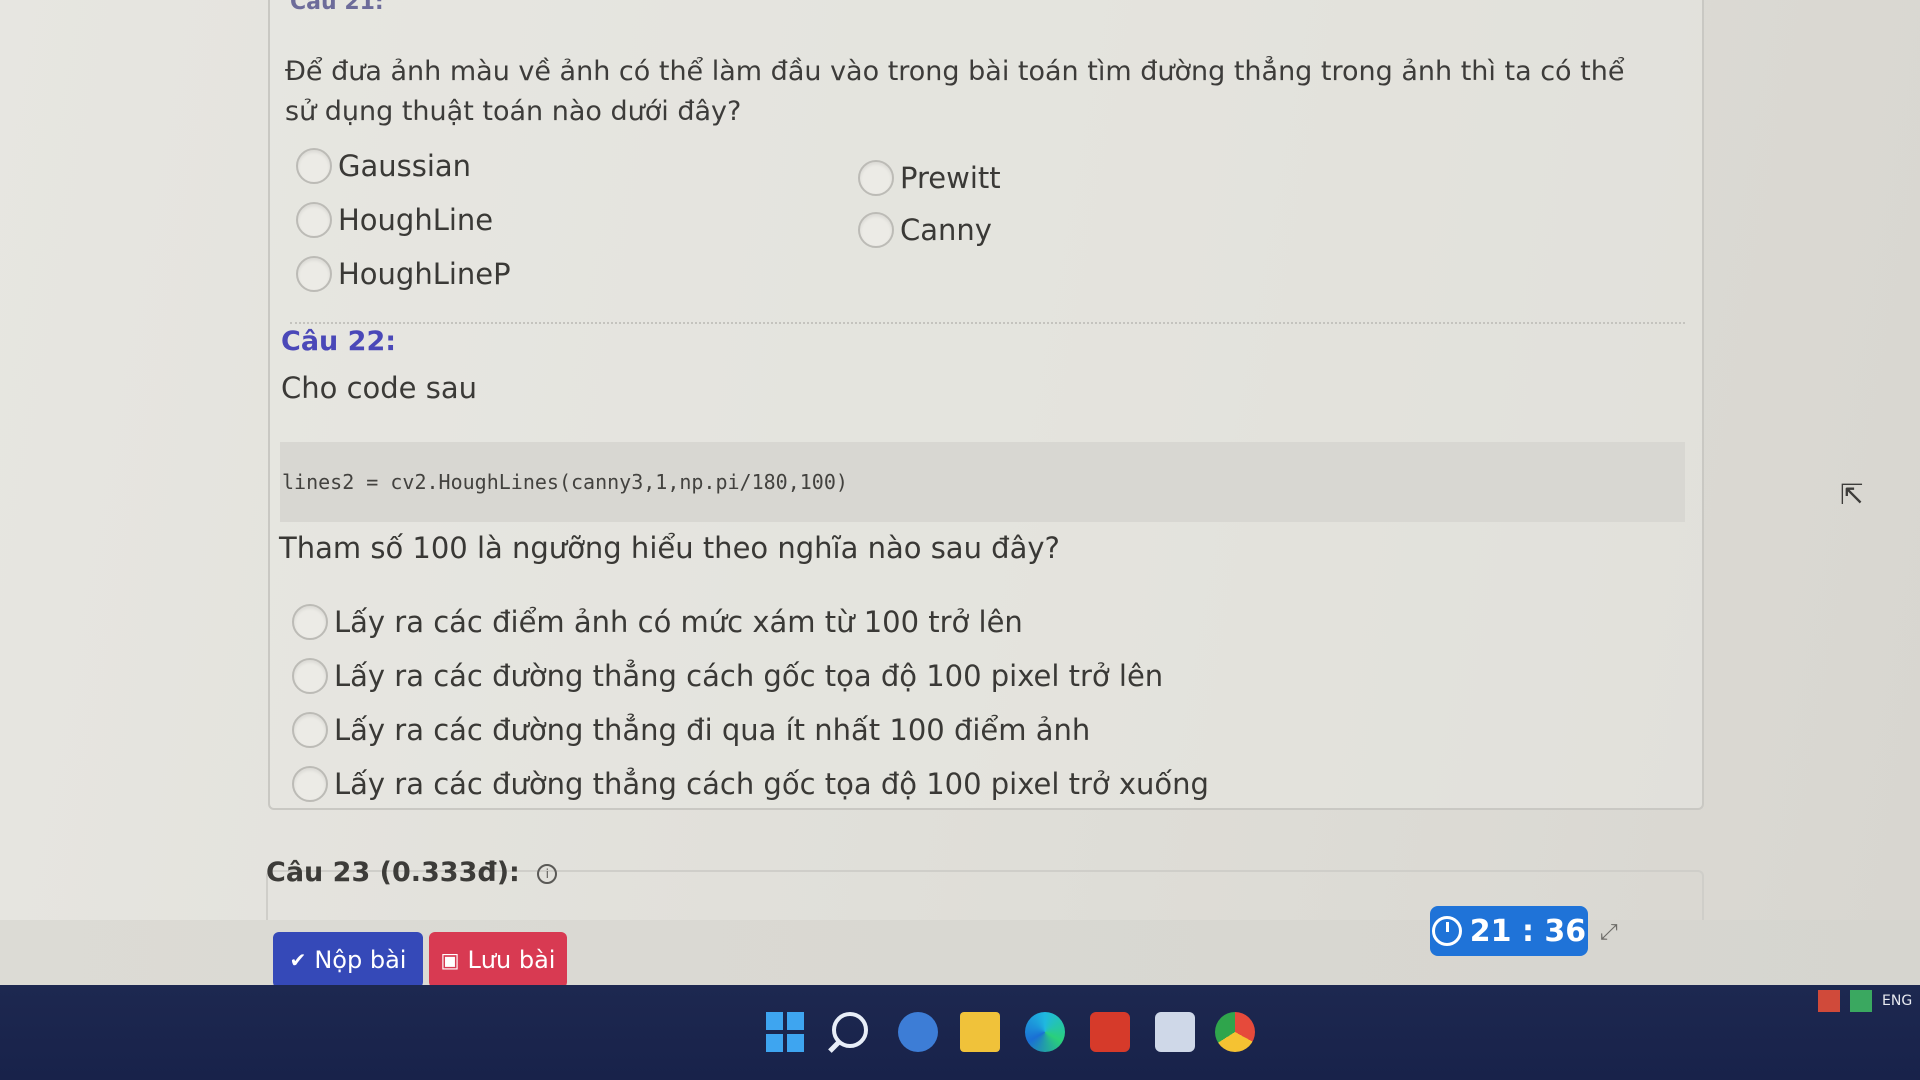  What do you see at coordinates (511, 960) in the screenshot?
I see `save-label: Lưu bài` at bounding box center [511, 960].